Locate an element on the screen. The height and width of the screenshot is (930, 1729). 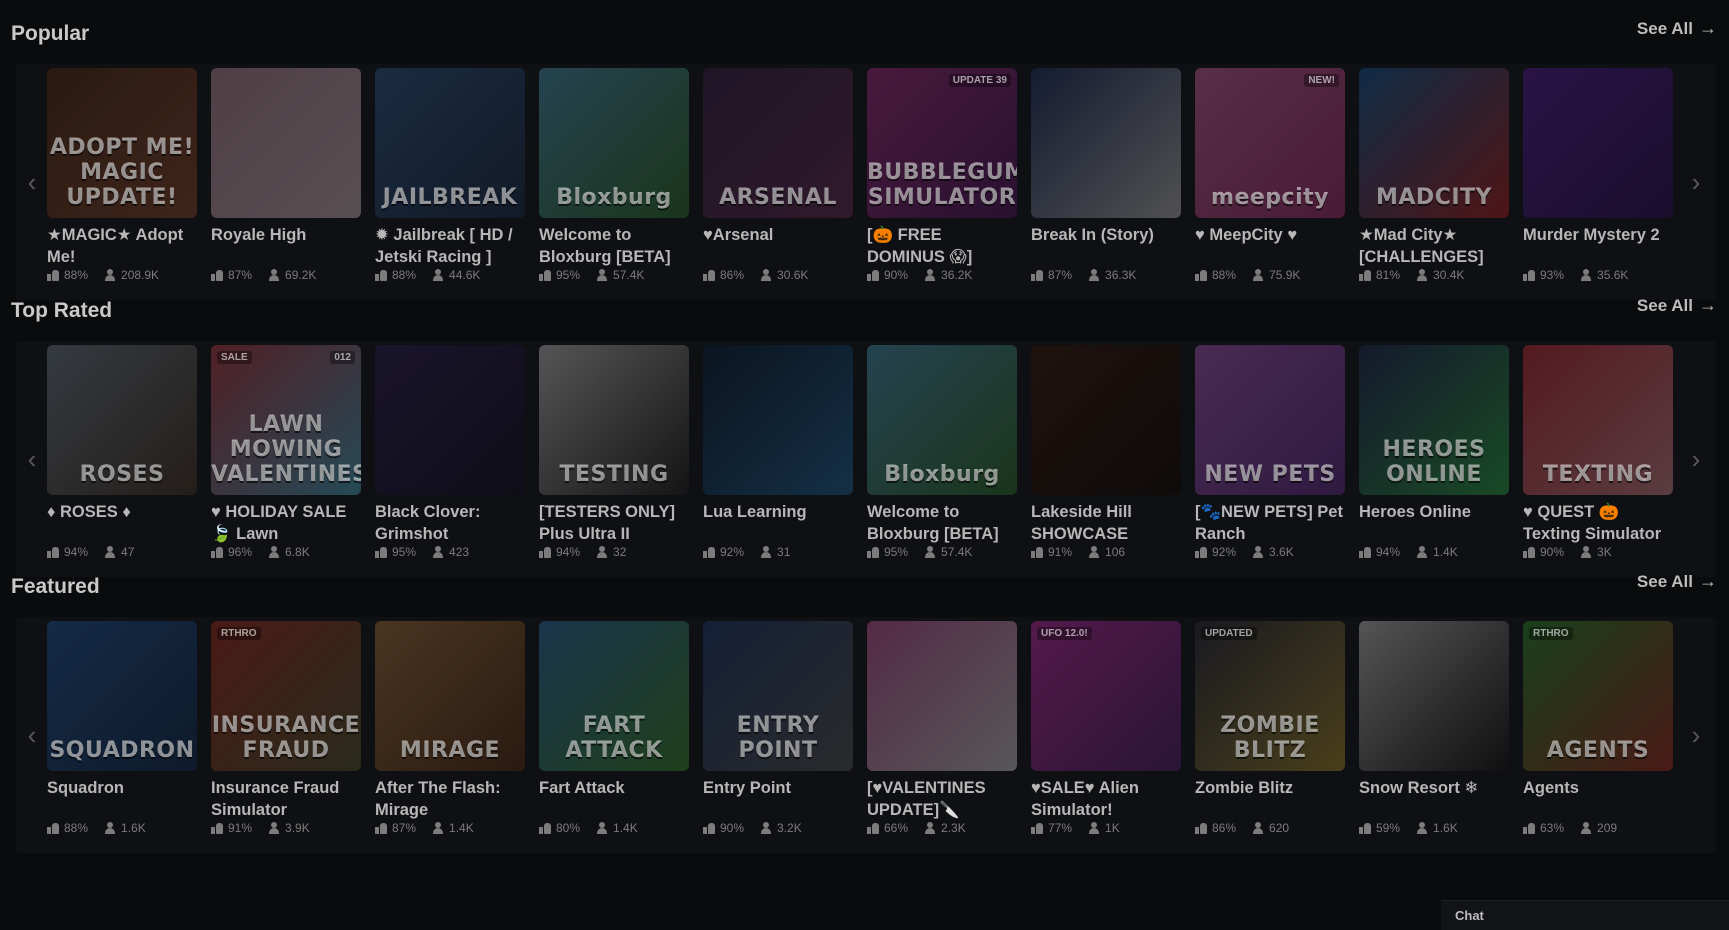
game-title: Entry Point is located at coordinates (778, 799).